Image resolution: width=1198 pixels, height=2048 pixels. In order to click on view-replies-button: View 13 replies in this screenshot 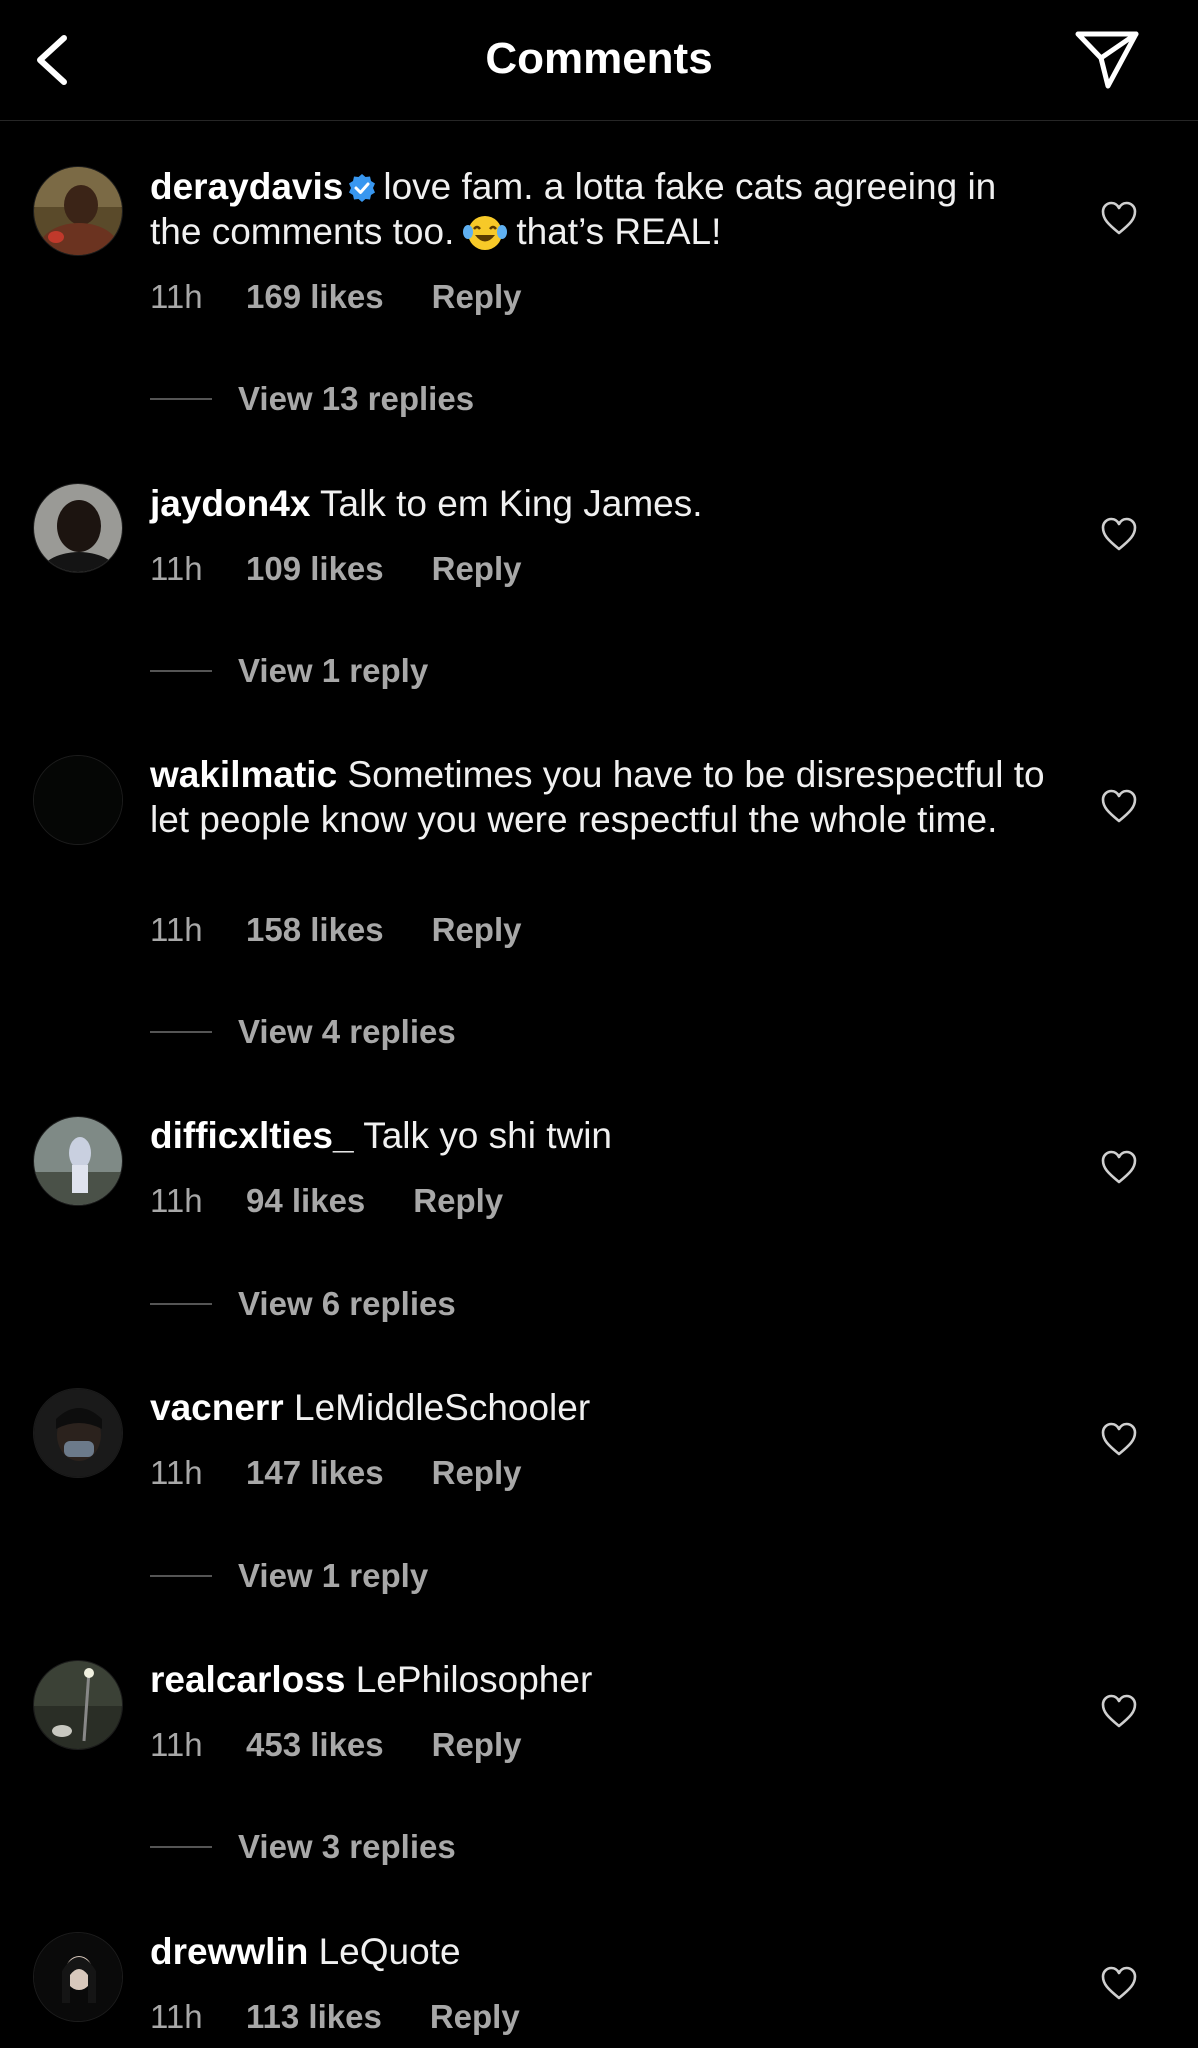, I will do `click(312, 399)`.